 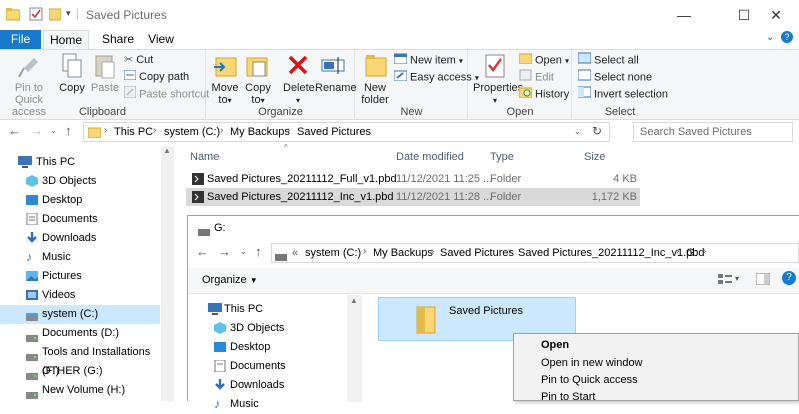 What do you see at coordinates (105, 73) in the screenshot?
I see `paste-button: Paste` at bounding box center [105, 73].